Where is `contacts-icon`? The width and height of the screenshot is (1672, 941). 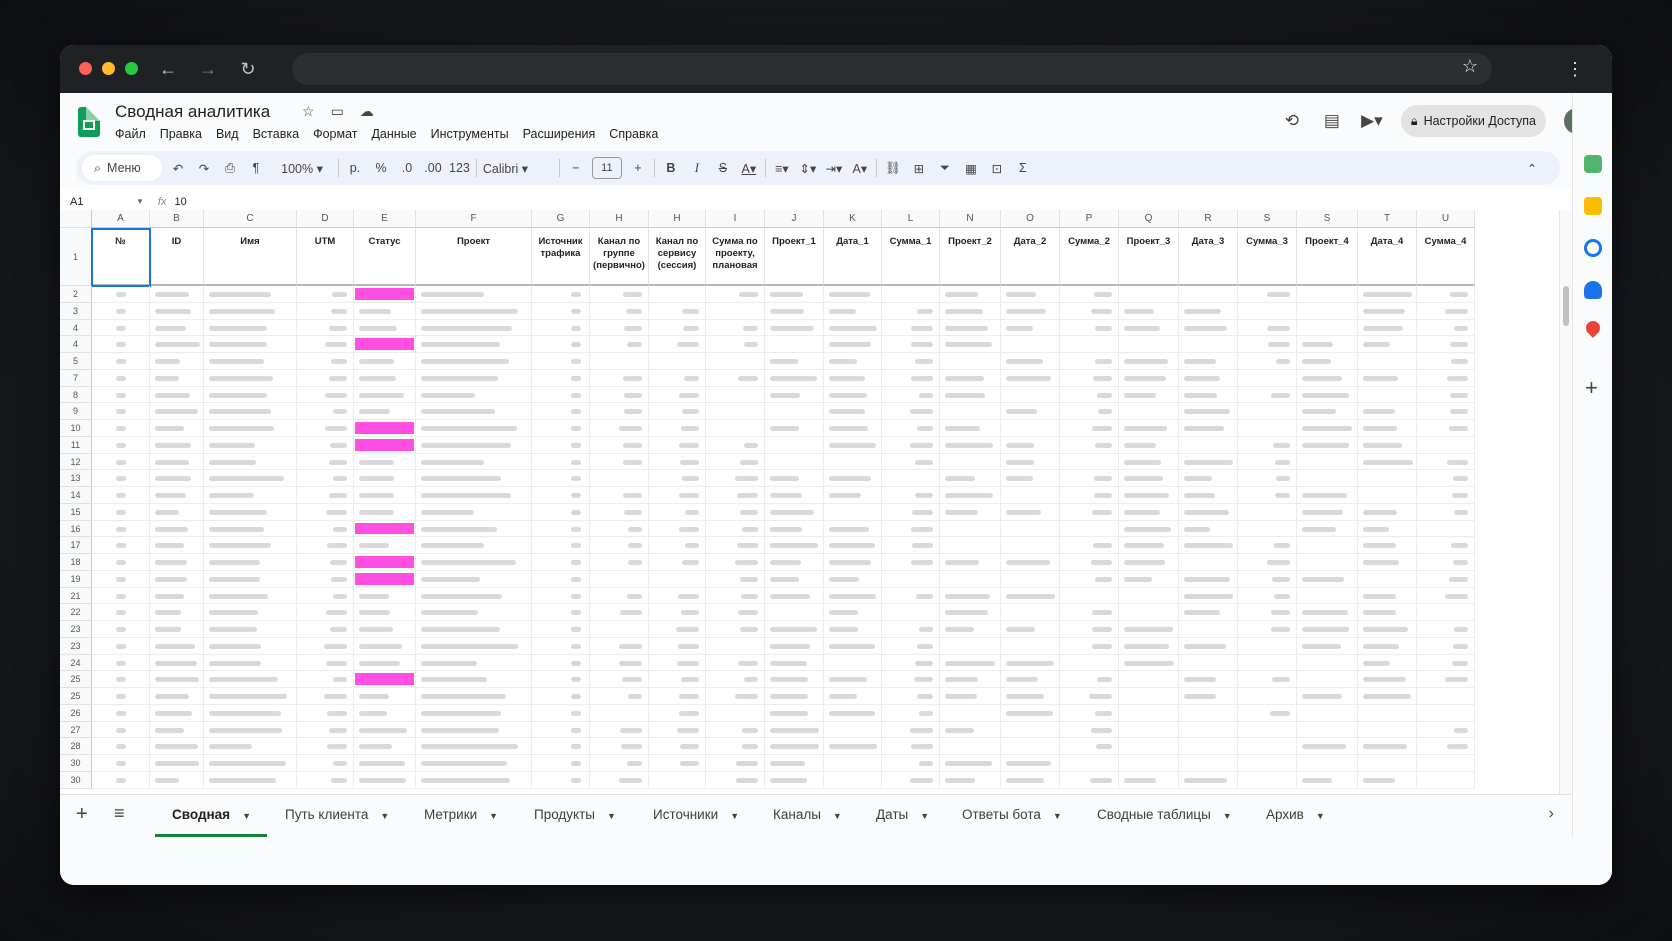 contacts-icon is located at coordinates (1593, 290).